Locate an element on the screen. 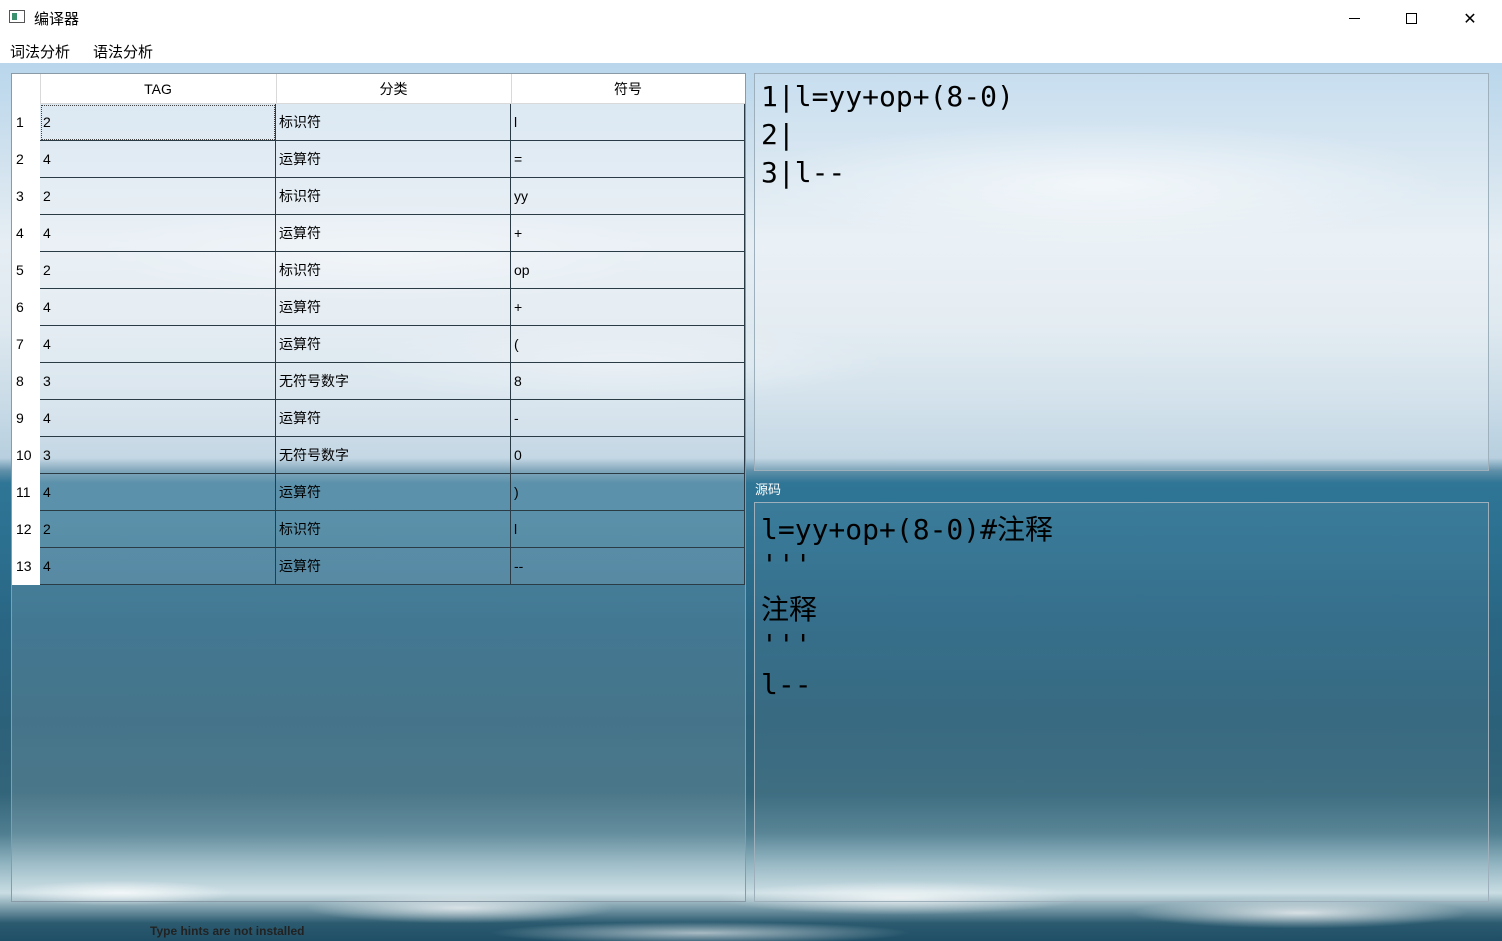 The width and height of the screenshot is (1502, 941). cell-symbol: = is located at coordinates (628, 159).